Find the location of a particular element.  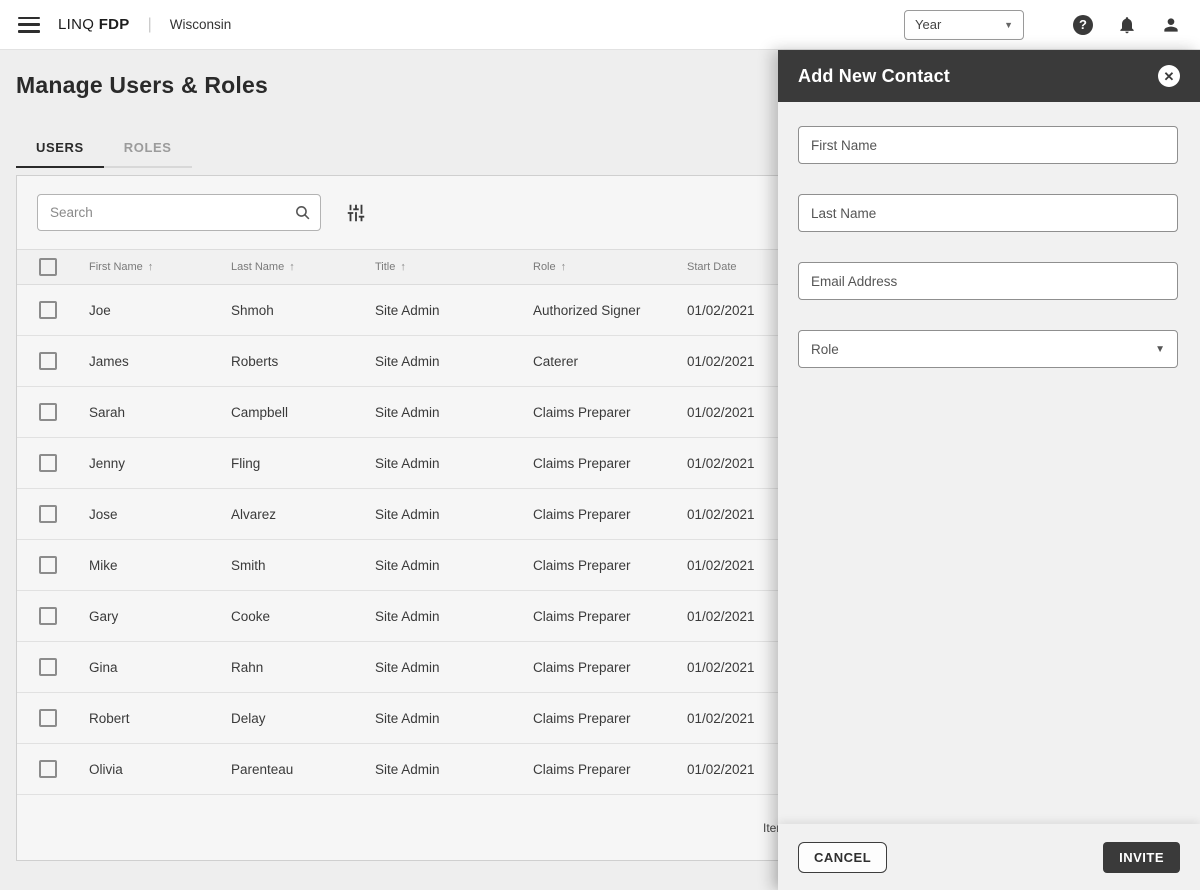

brand-logo: LINQ FDP is located at coordinates (94, 24).